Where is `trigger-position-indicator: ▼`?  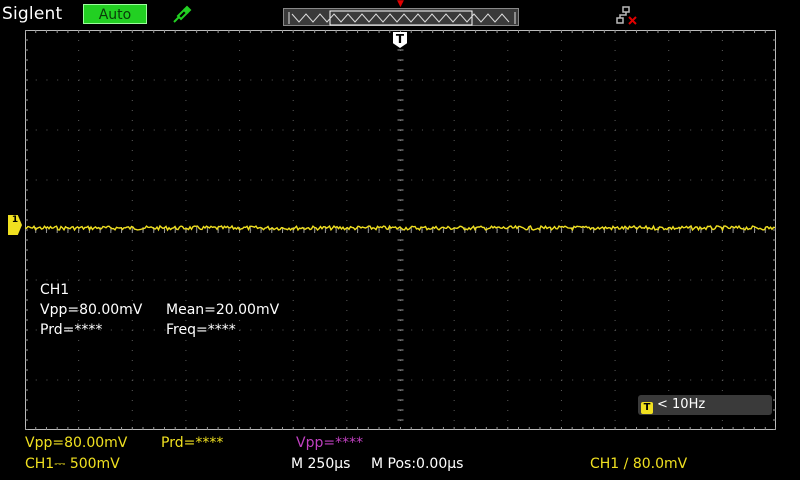 trigger-position-indicator: ▼ is located at coordinates (400, 4).